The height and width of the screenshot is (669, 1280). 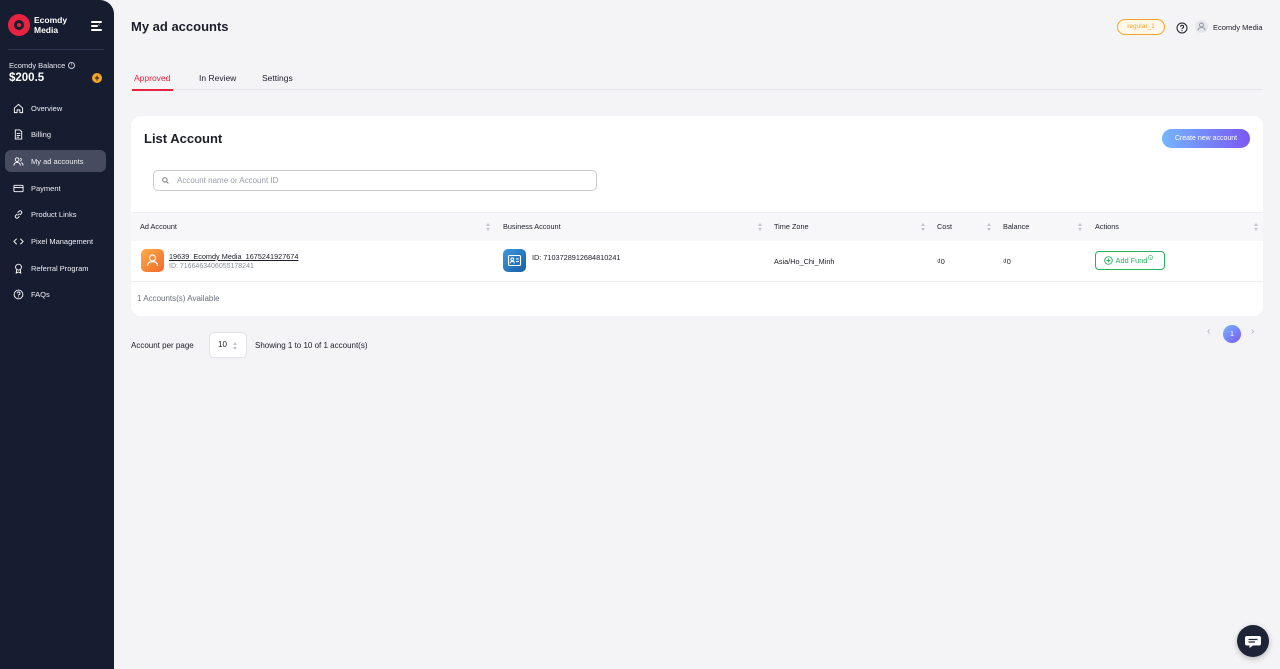 What do you see at coordinates (18, 188) in the screenshot?
I see `credit-card-icon` at bounding box center [18, 188].